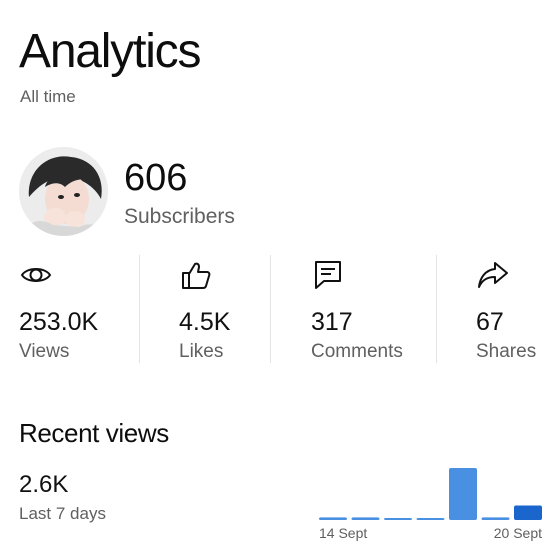 The height and width of the screenshot is (560, 560). Describe the element at coordinates (430, 504) in the screenshot. I see `bar-chart: 14 Sept 20 Sept` at that location.